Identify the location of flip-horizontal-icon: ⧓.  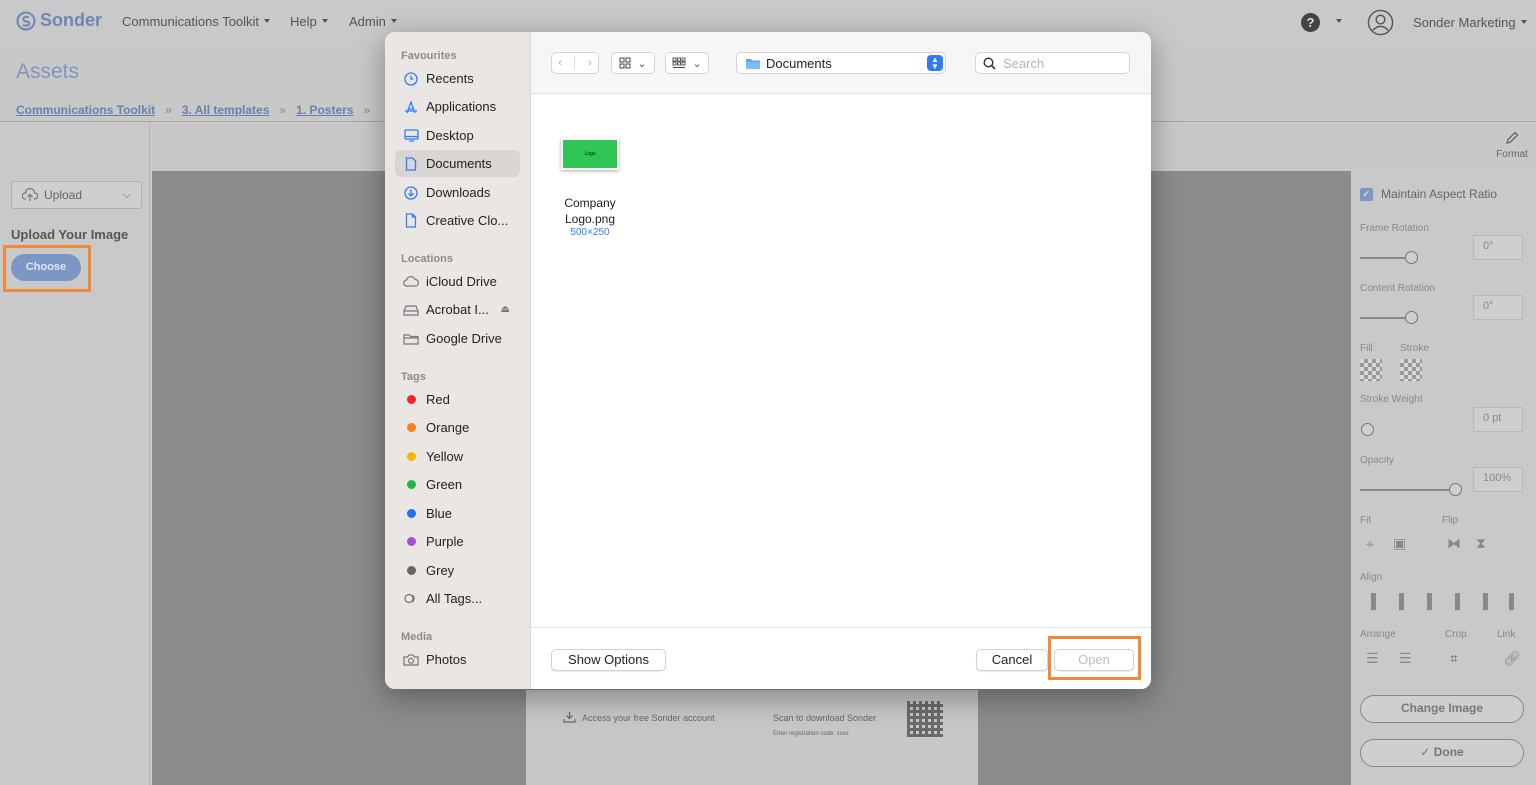
(1454, 543).